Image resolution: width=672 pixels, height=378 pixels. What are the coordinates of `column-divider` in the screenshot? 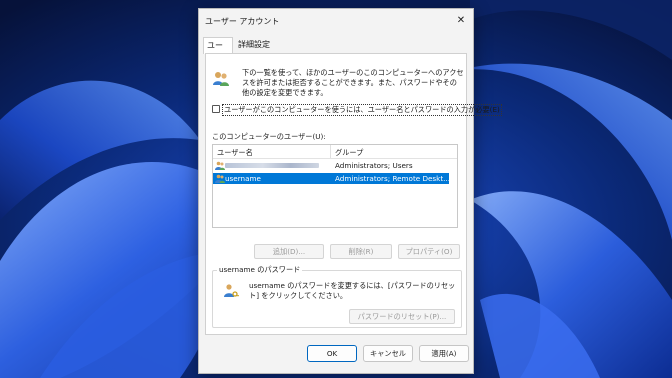 It's located at (330, 151).